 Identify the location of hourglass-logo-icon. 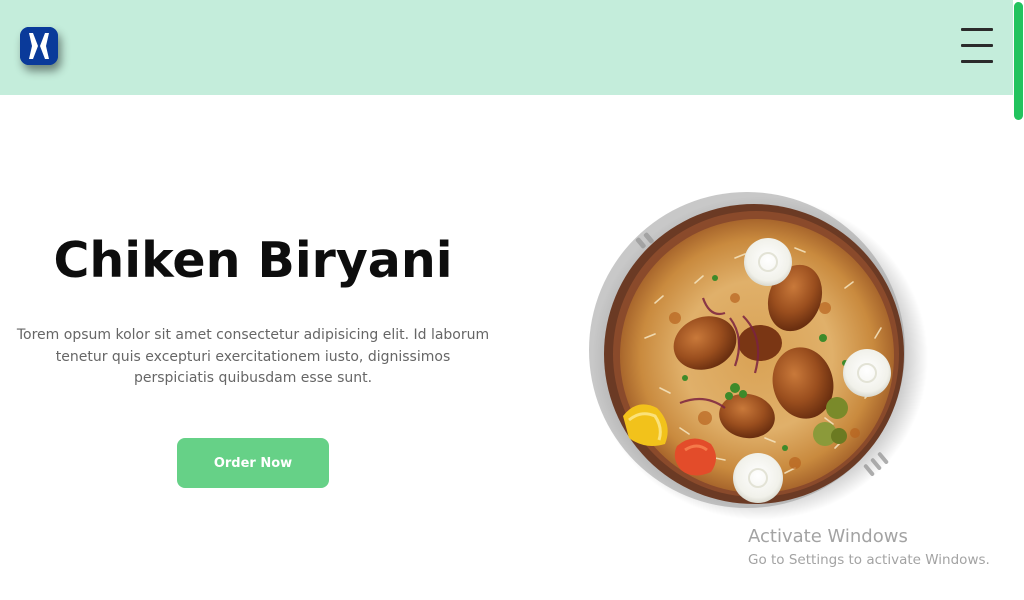
(39, 46).